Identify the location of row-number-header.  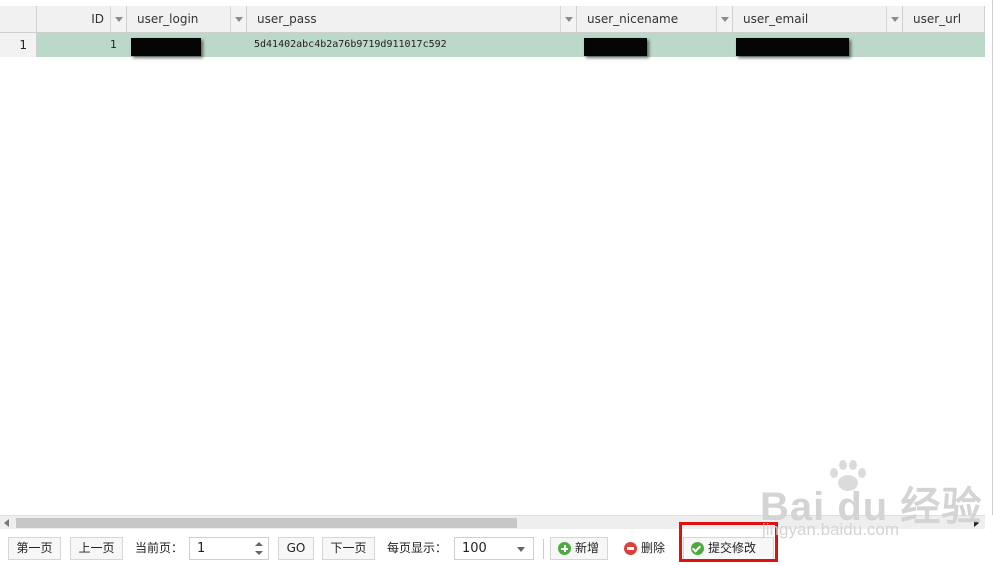
(18, 19).